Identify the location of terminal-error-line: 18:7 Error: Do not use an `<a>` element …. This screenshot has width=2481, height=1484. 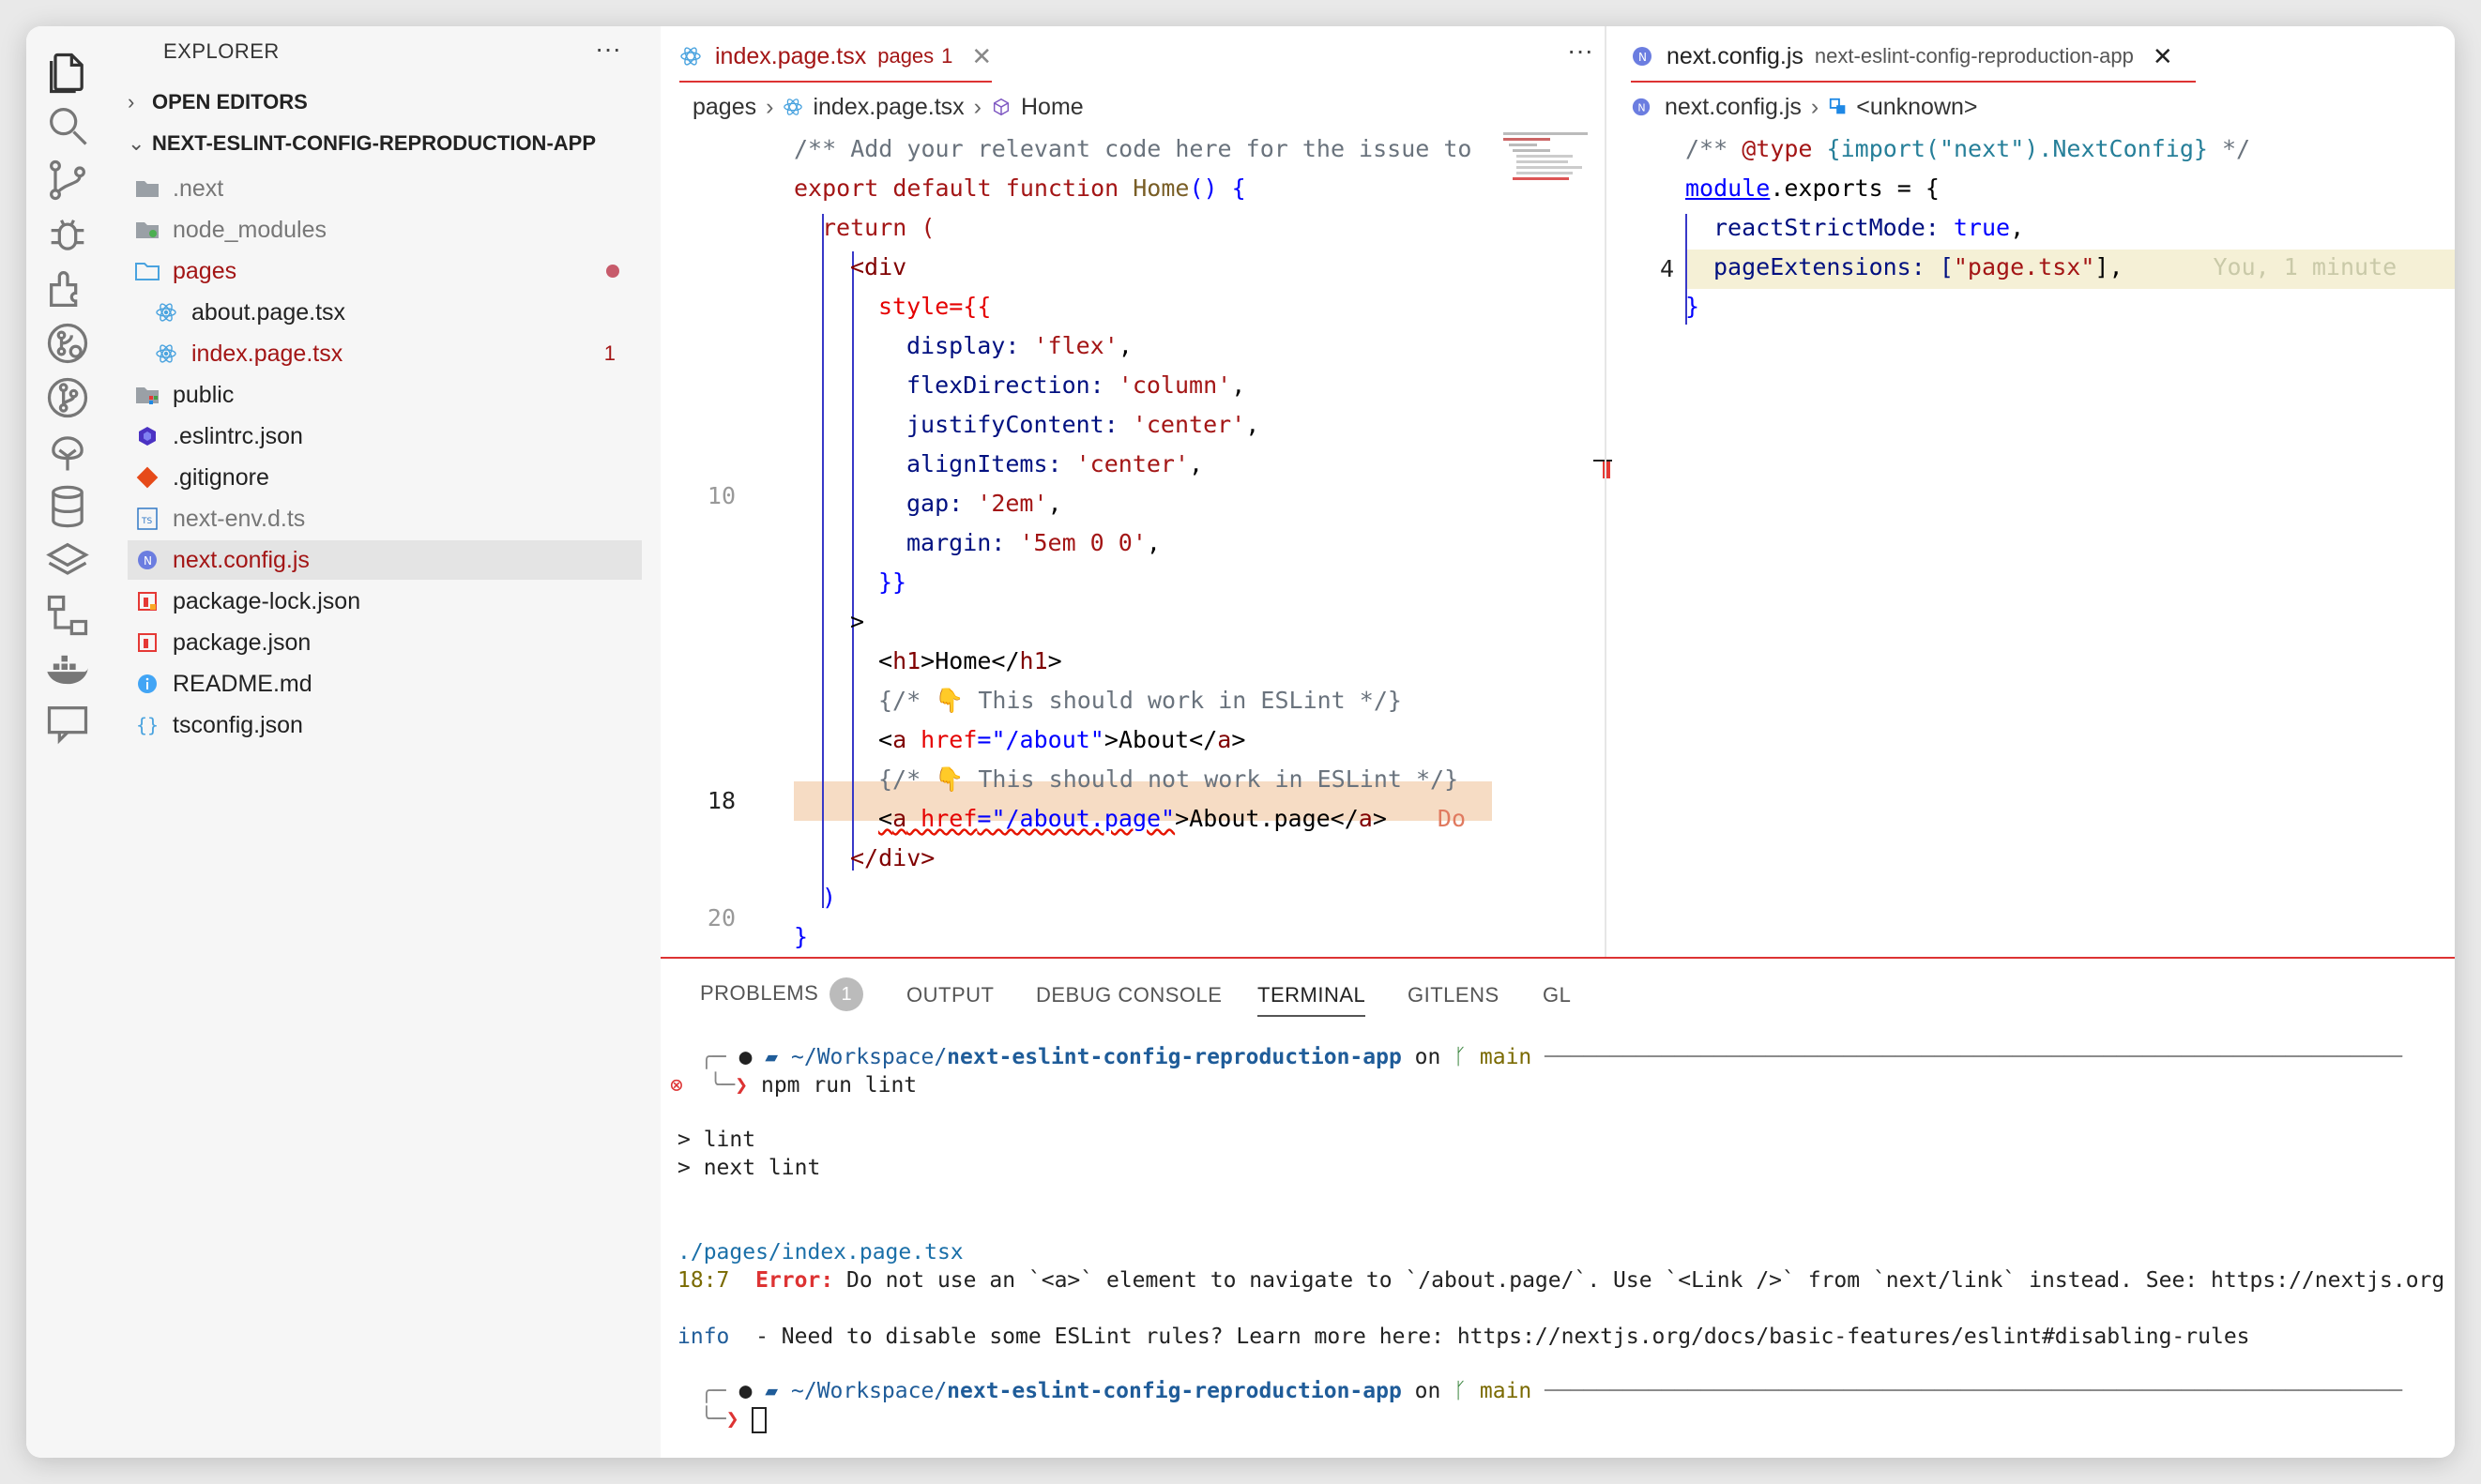
(1561, 1281).